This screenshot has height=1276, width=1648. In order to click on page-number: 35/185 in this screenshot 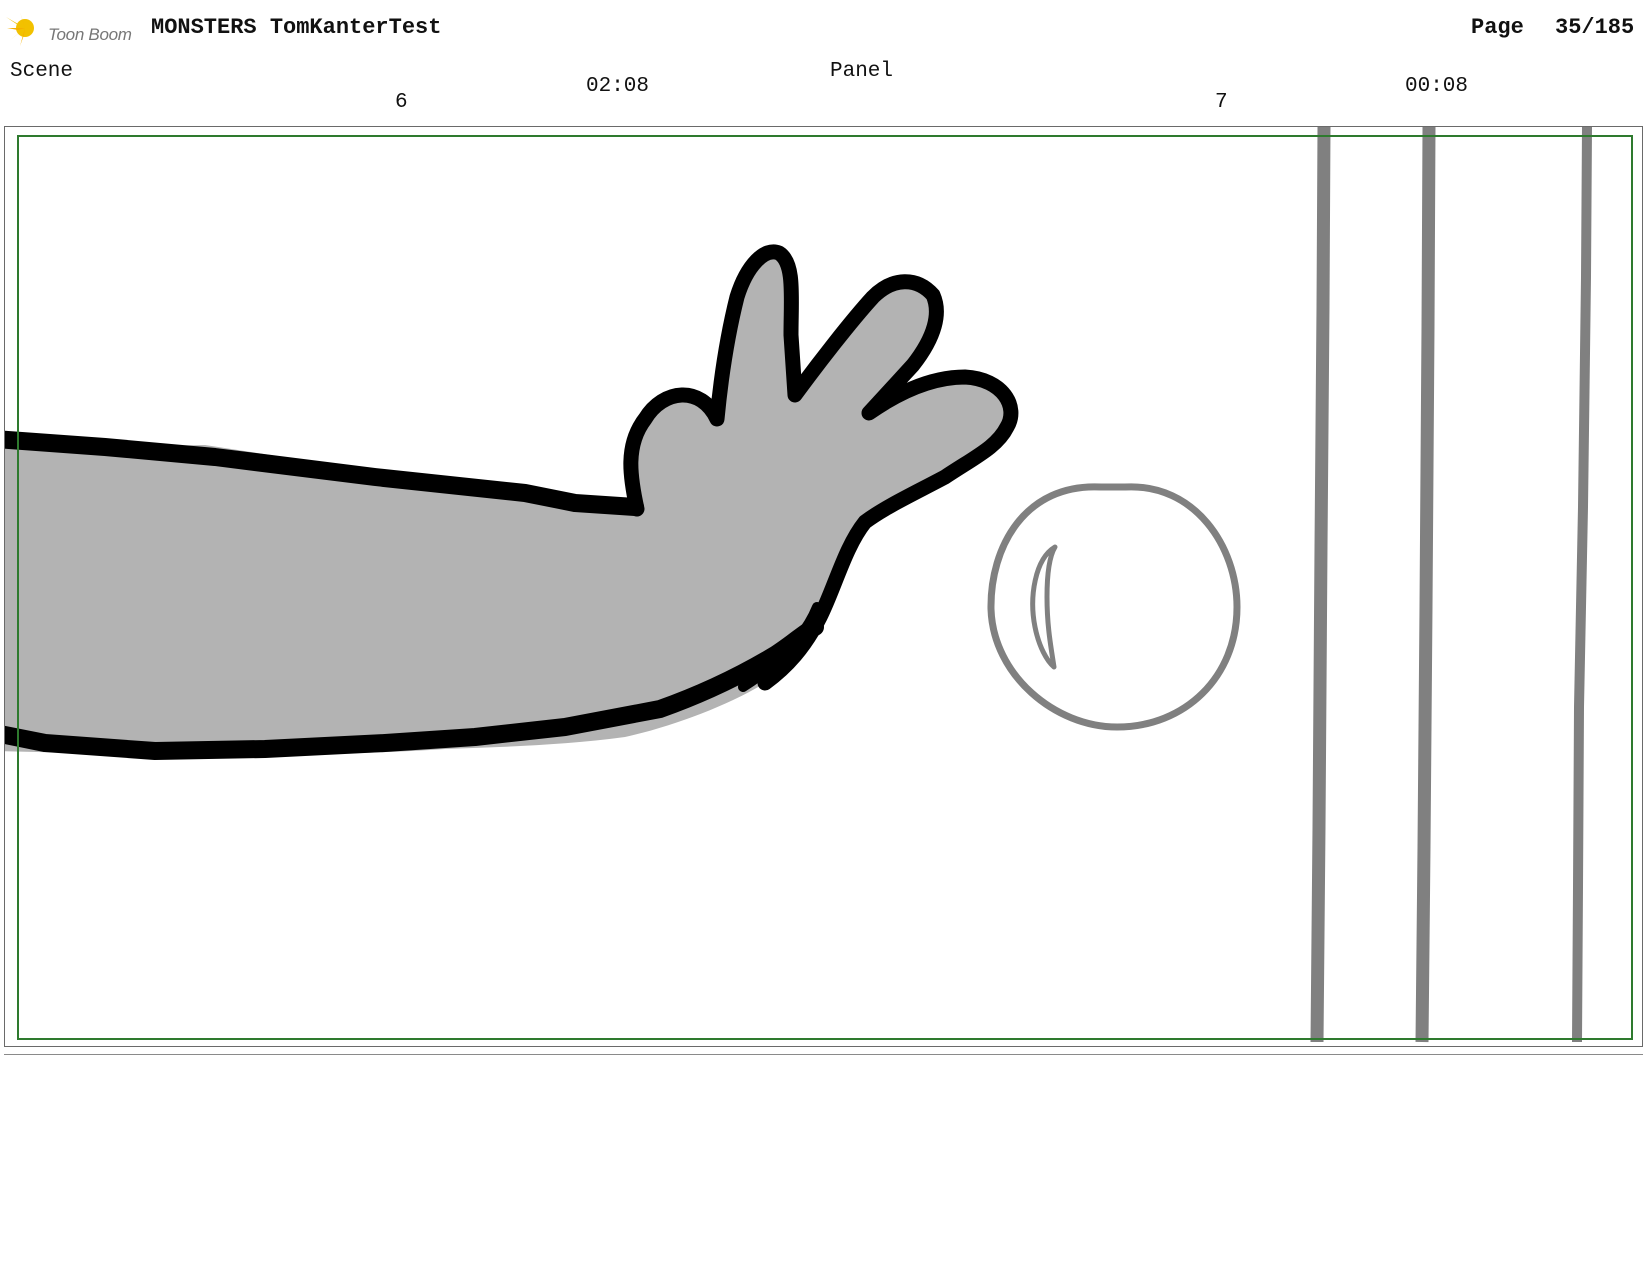, I will do `click(1595, 27)`.